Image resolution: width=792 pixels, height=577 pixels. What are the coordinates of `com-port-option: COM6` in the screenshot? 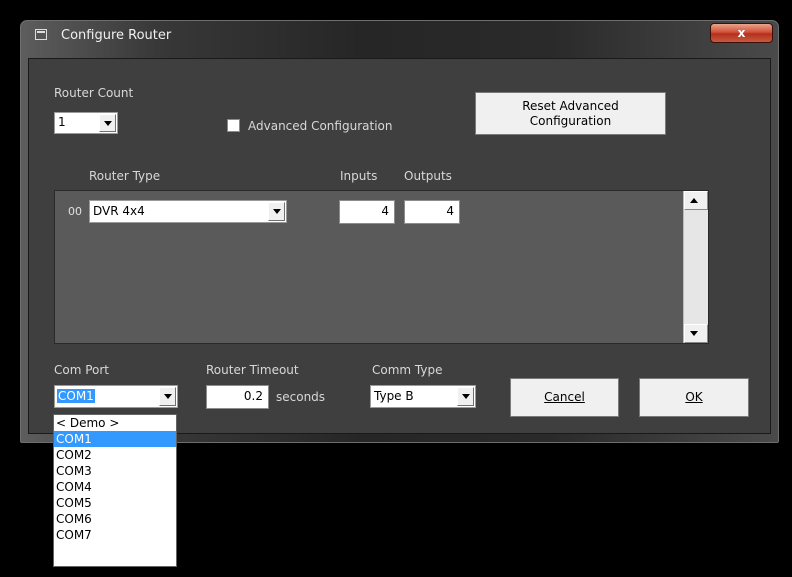 It's located at (115, 519).